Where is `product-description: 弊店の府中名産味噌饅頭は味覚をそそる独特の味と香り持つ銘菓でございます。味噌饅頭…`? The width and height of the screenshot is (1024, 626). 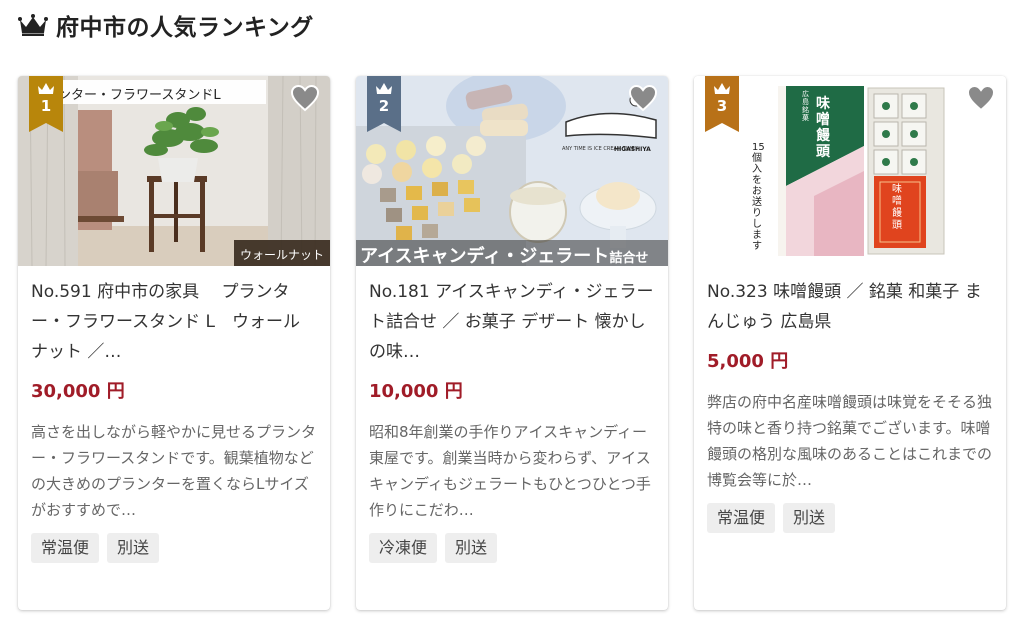 product-description: 弊店の府中名産味噌饅頭は味覚をそそる独特の味と香り持つ銘菓でございます。味噌饅頭… is located at coordinates (850, 441).